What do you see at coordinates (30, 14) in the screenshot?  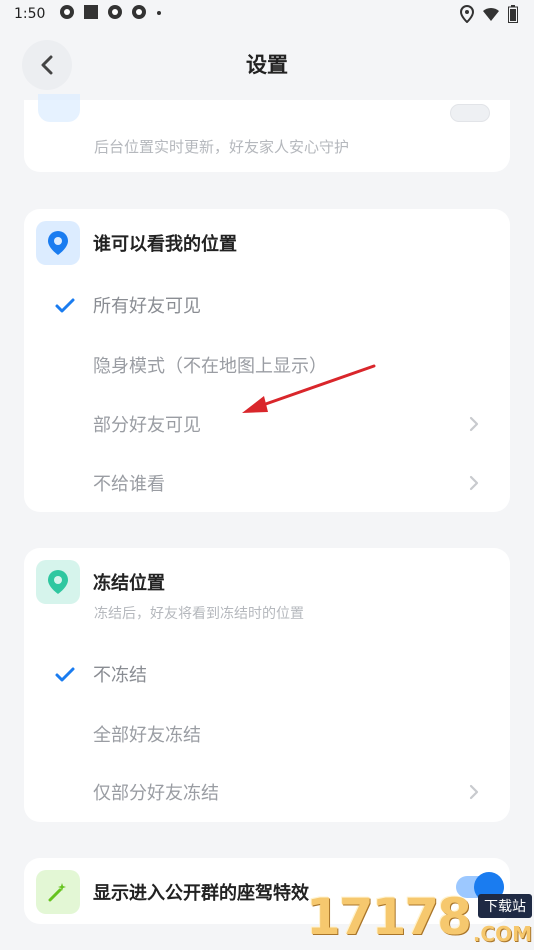 I see `status-time: 1:50` at bounding box center [30, 14].